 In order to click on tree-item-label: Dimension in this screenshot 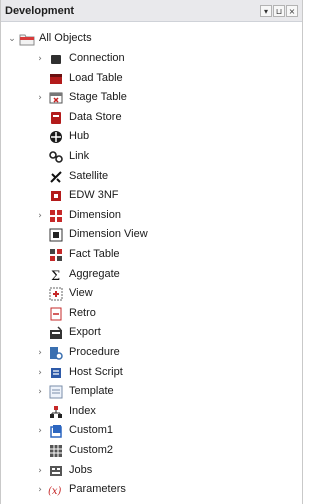, I will do `click(95, 215)`.